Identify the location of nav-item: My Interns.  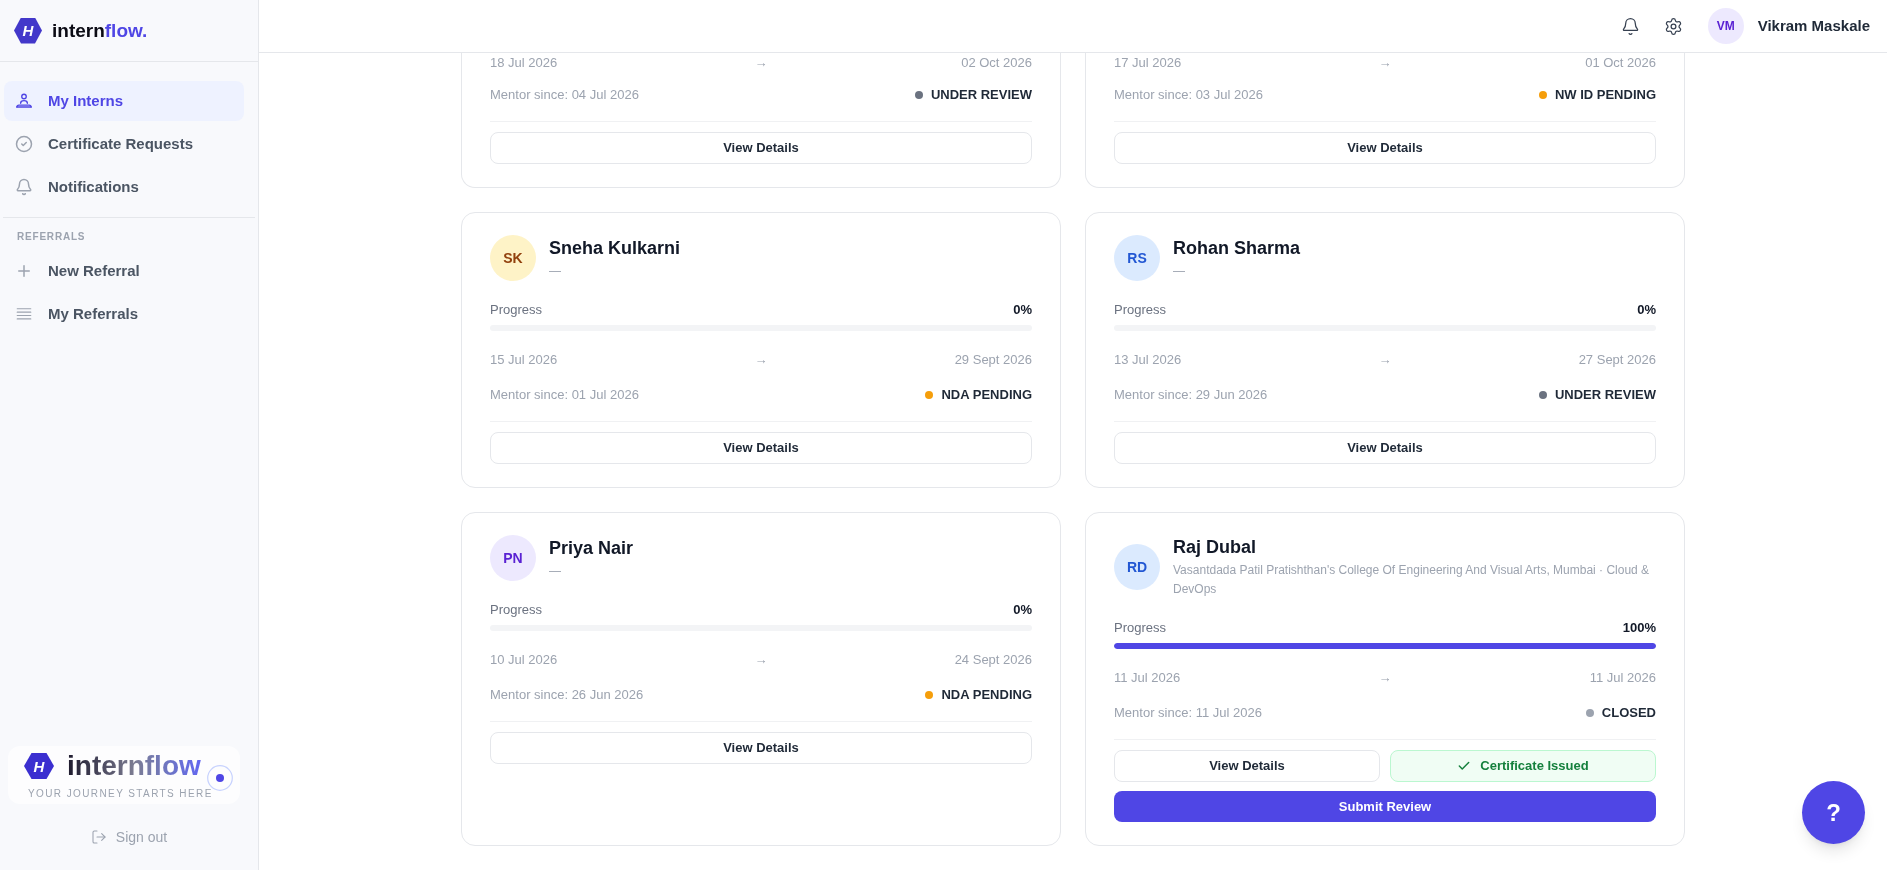
(124, 101).